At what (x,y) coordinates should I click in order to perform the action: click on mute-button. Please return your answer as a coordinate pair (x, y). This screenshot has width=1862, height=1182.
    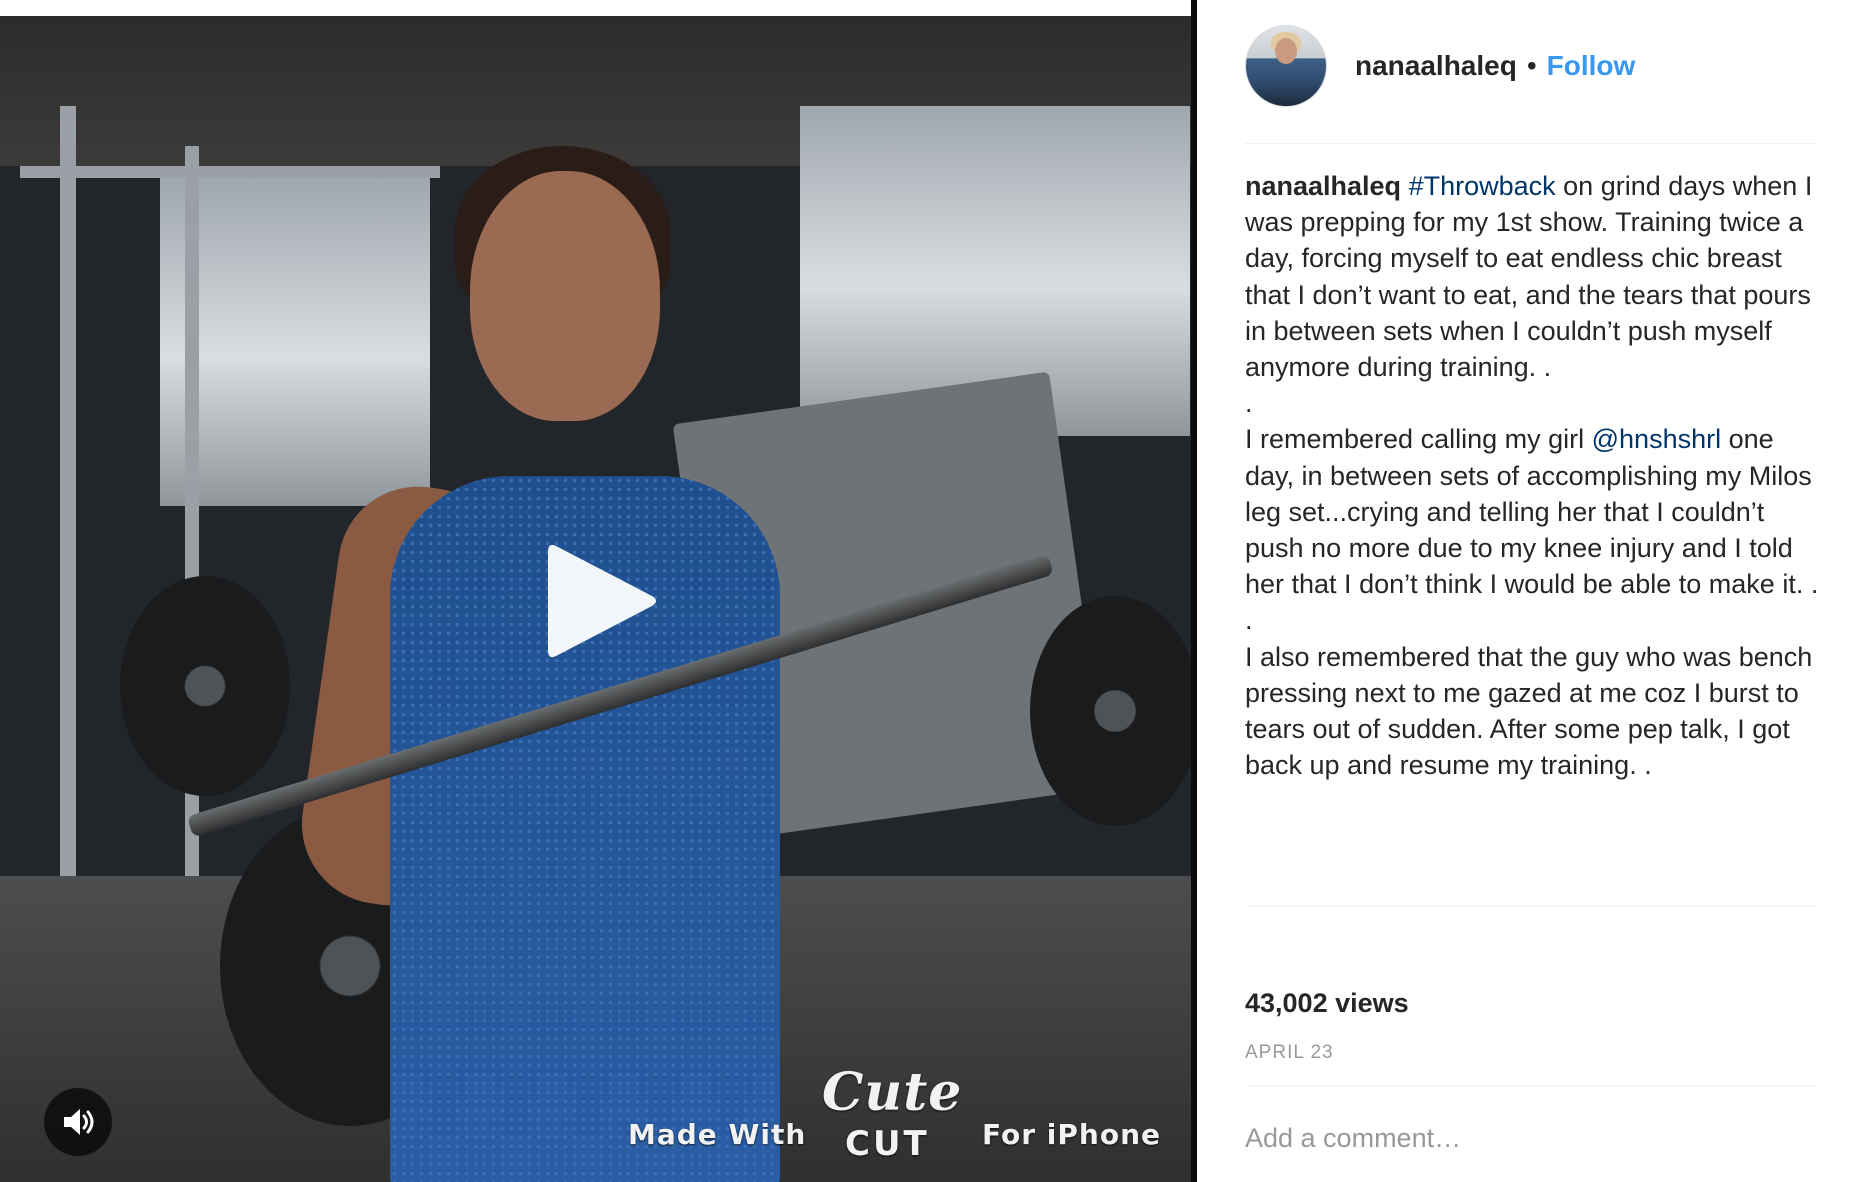
    Looking at the image, I should click on (78, 1122).